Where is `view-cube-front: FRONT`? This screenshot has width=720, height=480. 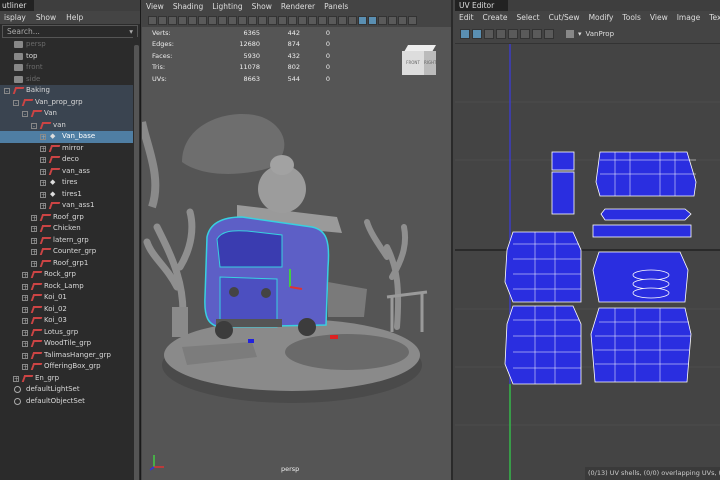 view-cube-front: FRONT is located at coordinates (413, 63).